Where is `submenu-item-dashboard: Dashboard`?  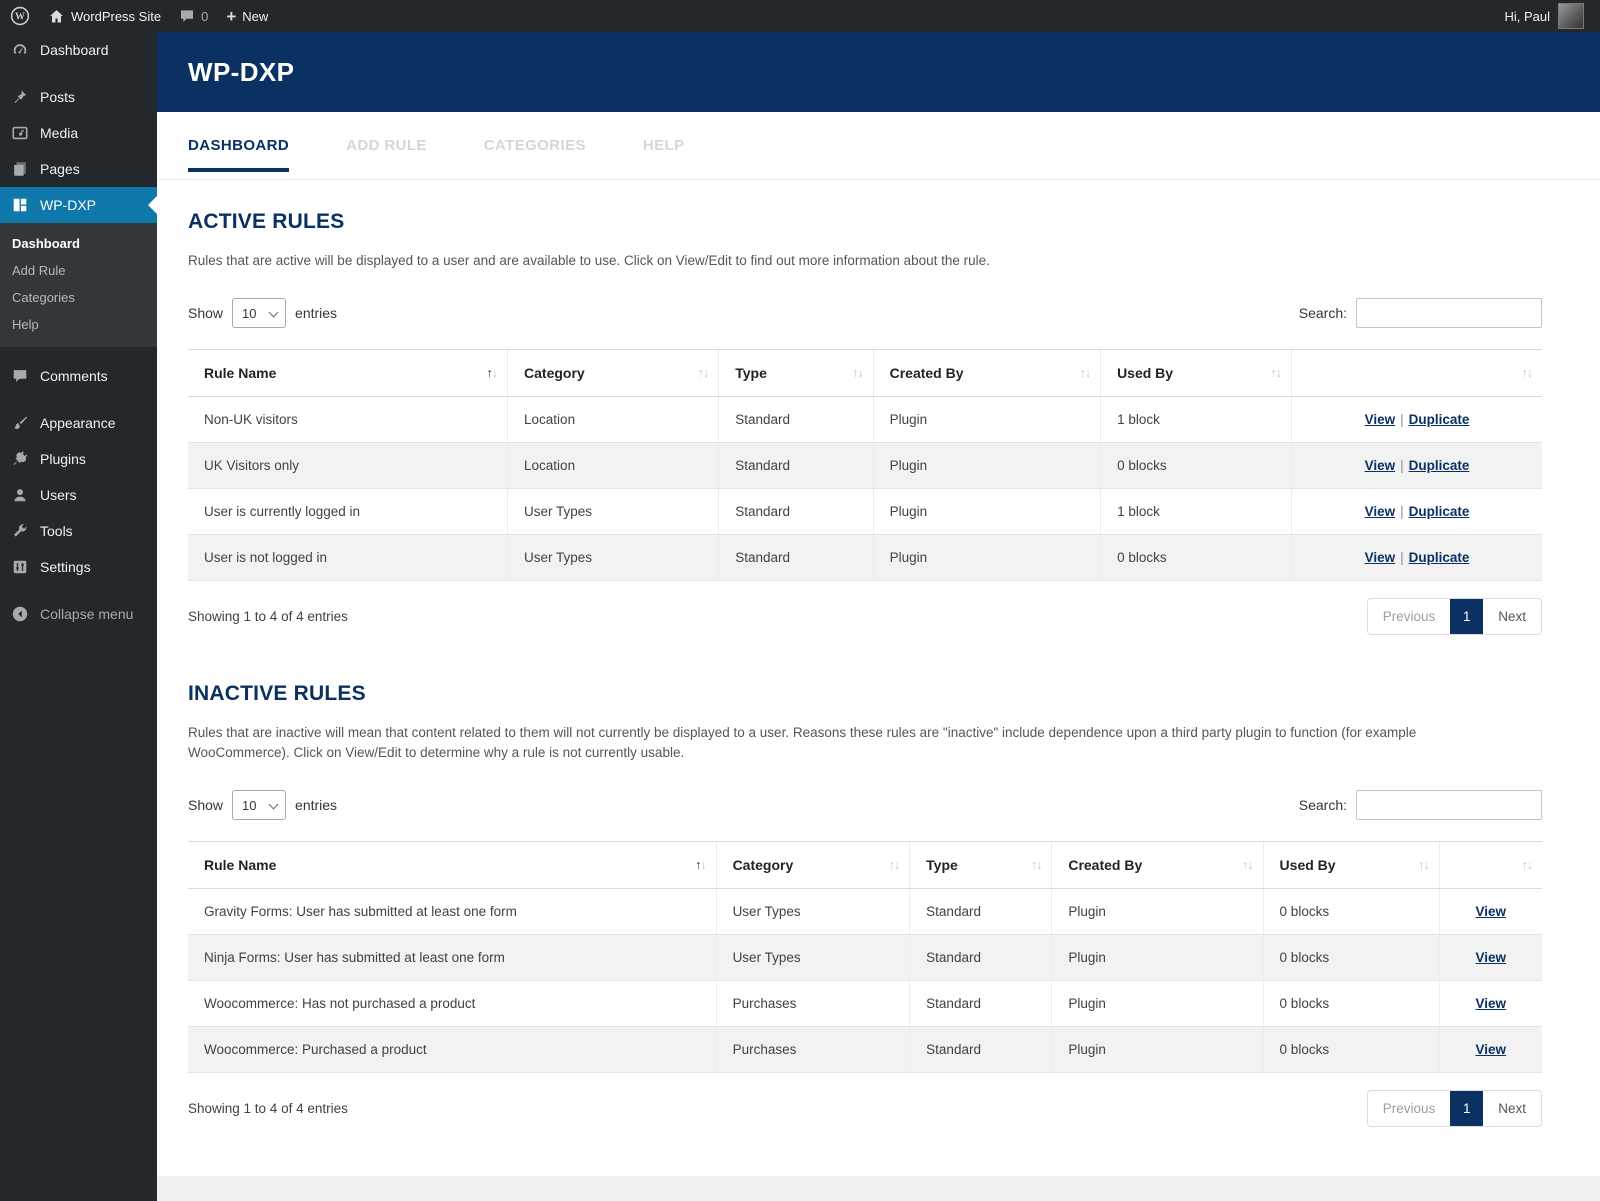
submenu-item-dashboard: Dashboard is located at coordinates (78, 243).